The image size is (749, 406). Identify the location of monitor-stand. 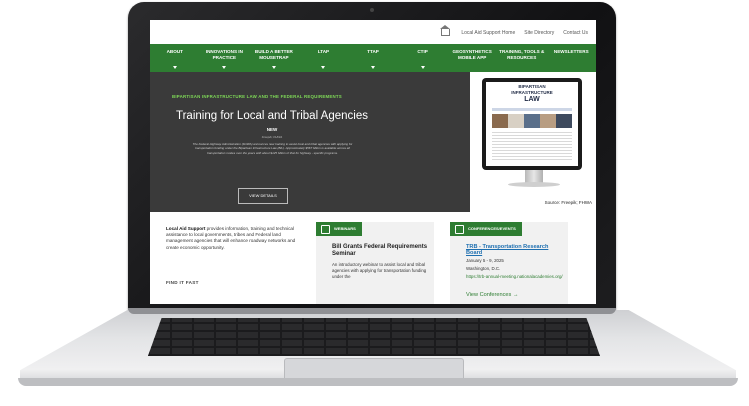
(534, 184).